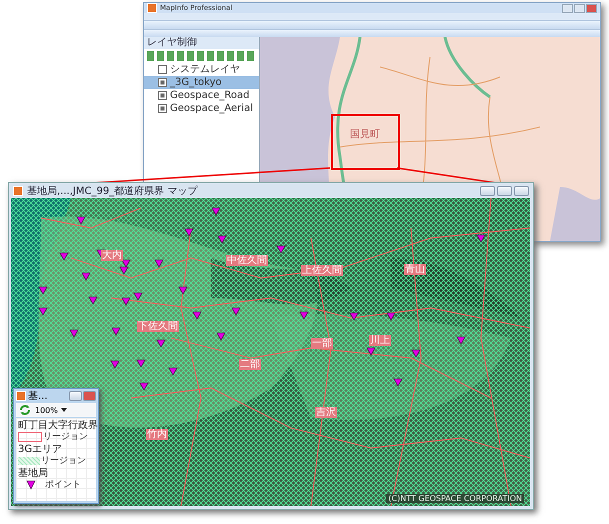  What do you see at coordinates (579, 8) in the screenshot?
I see `window-controls` at bounding box center [579, 8].